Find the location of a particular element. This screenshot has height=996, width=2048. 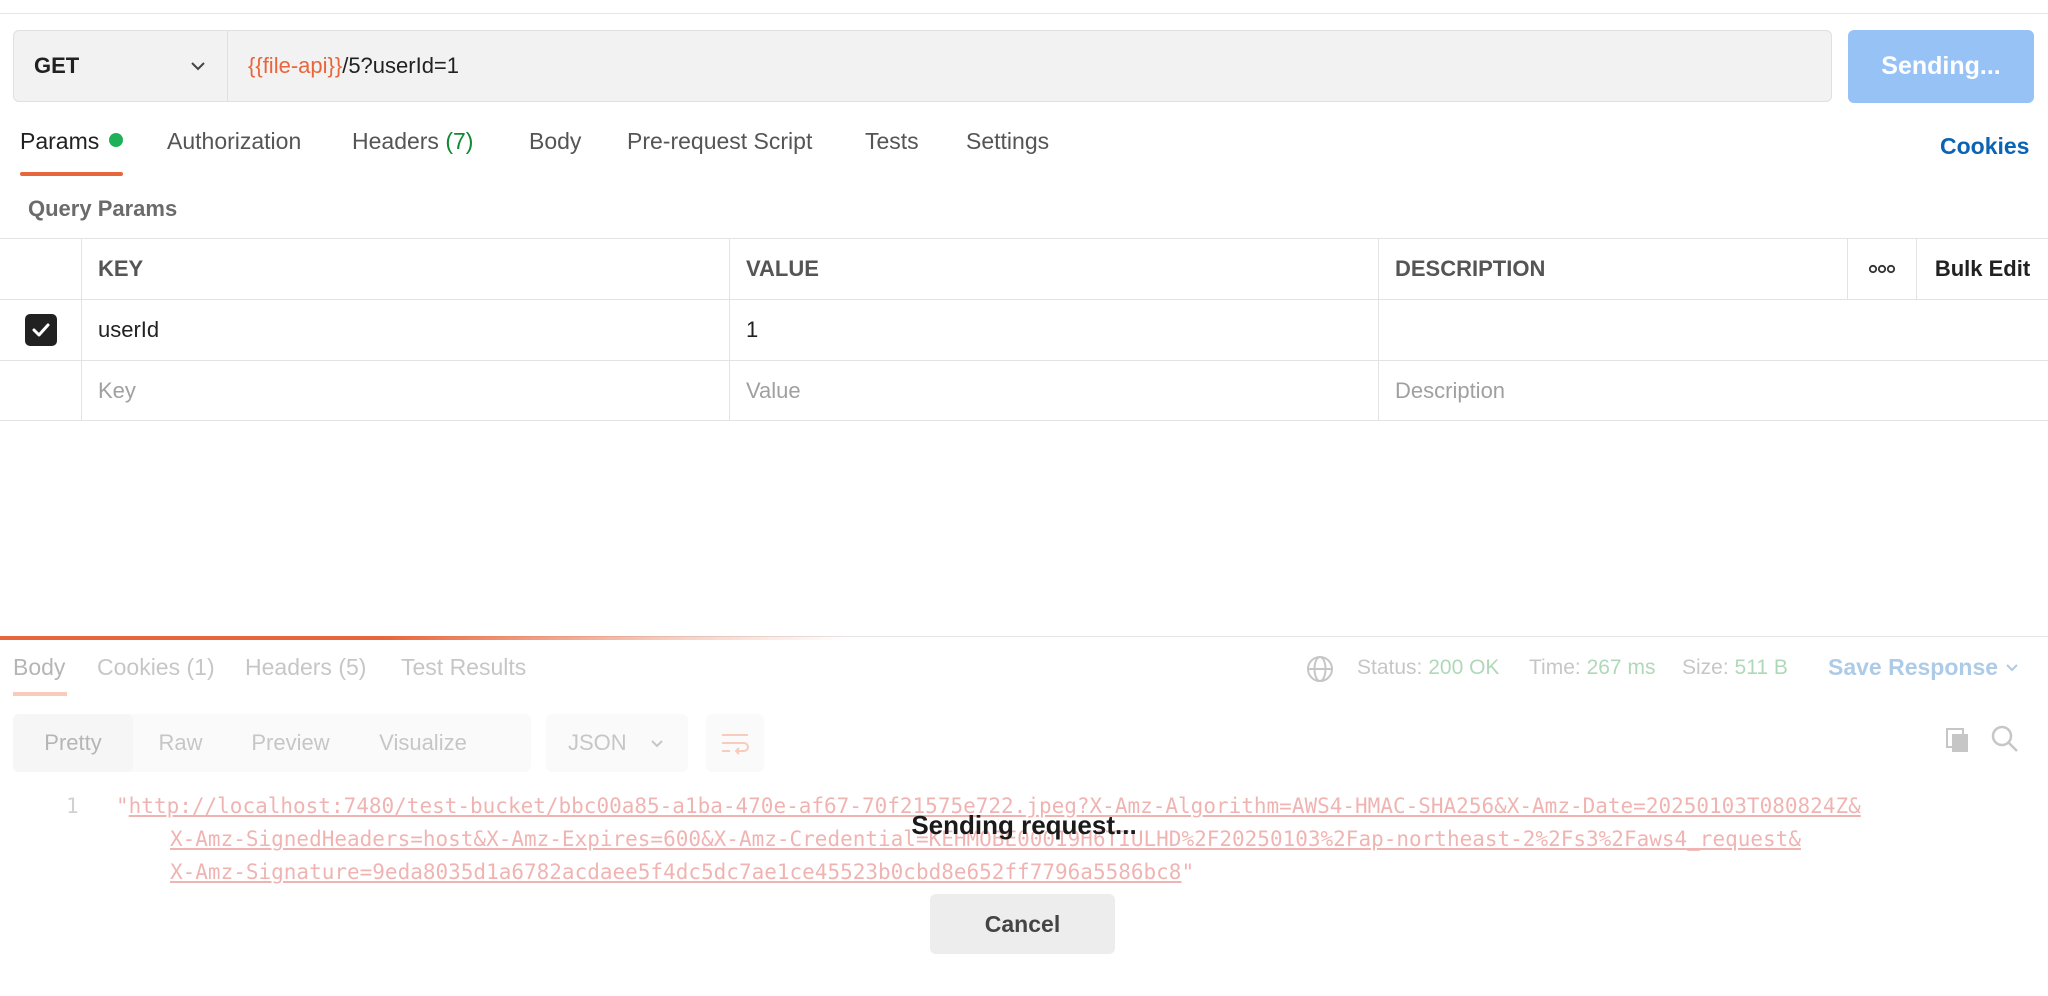

method-label: GET is located at coordinates (57, 65).